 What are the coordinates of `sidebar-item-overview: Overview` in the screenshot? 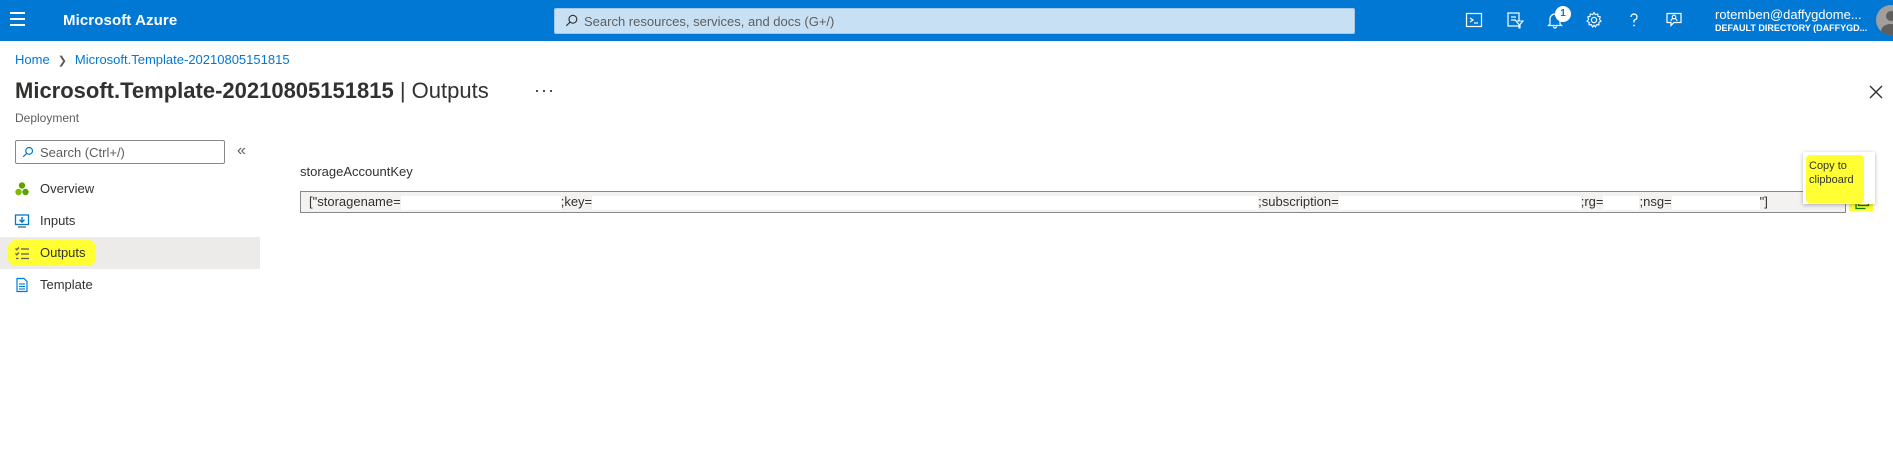 It's located at (130, 189).